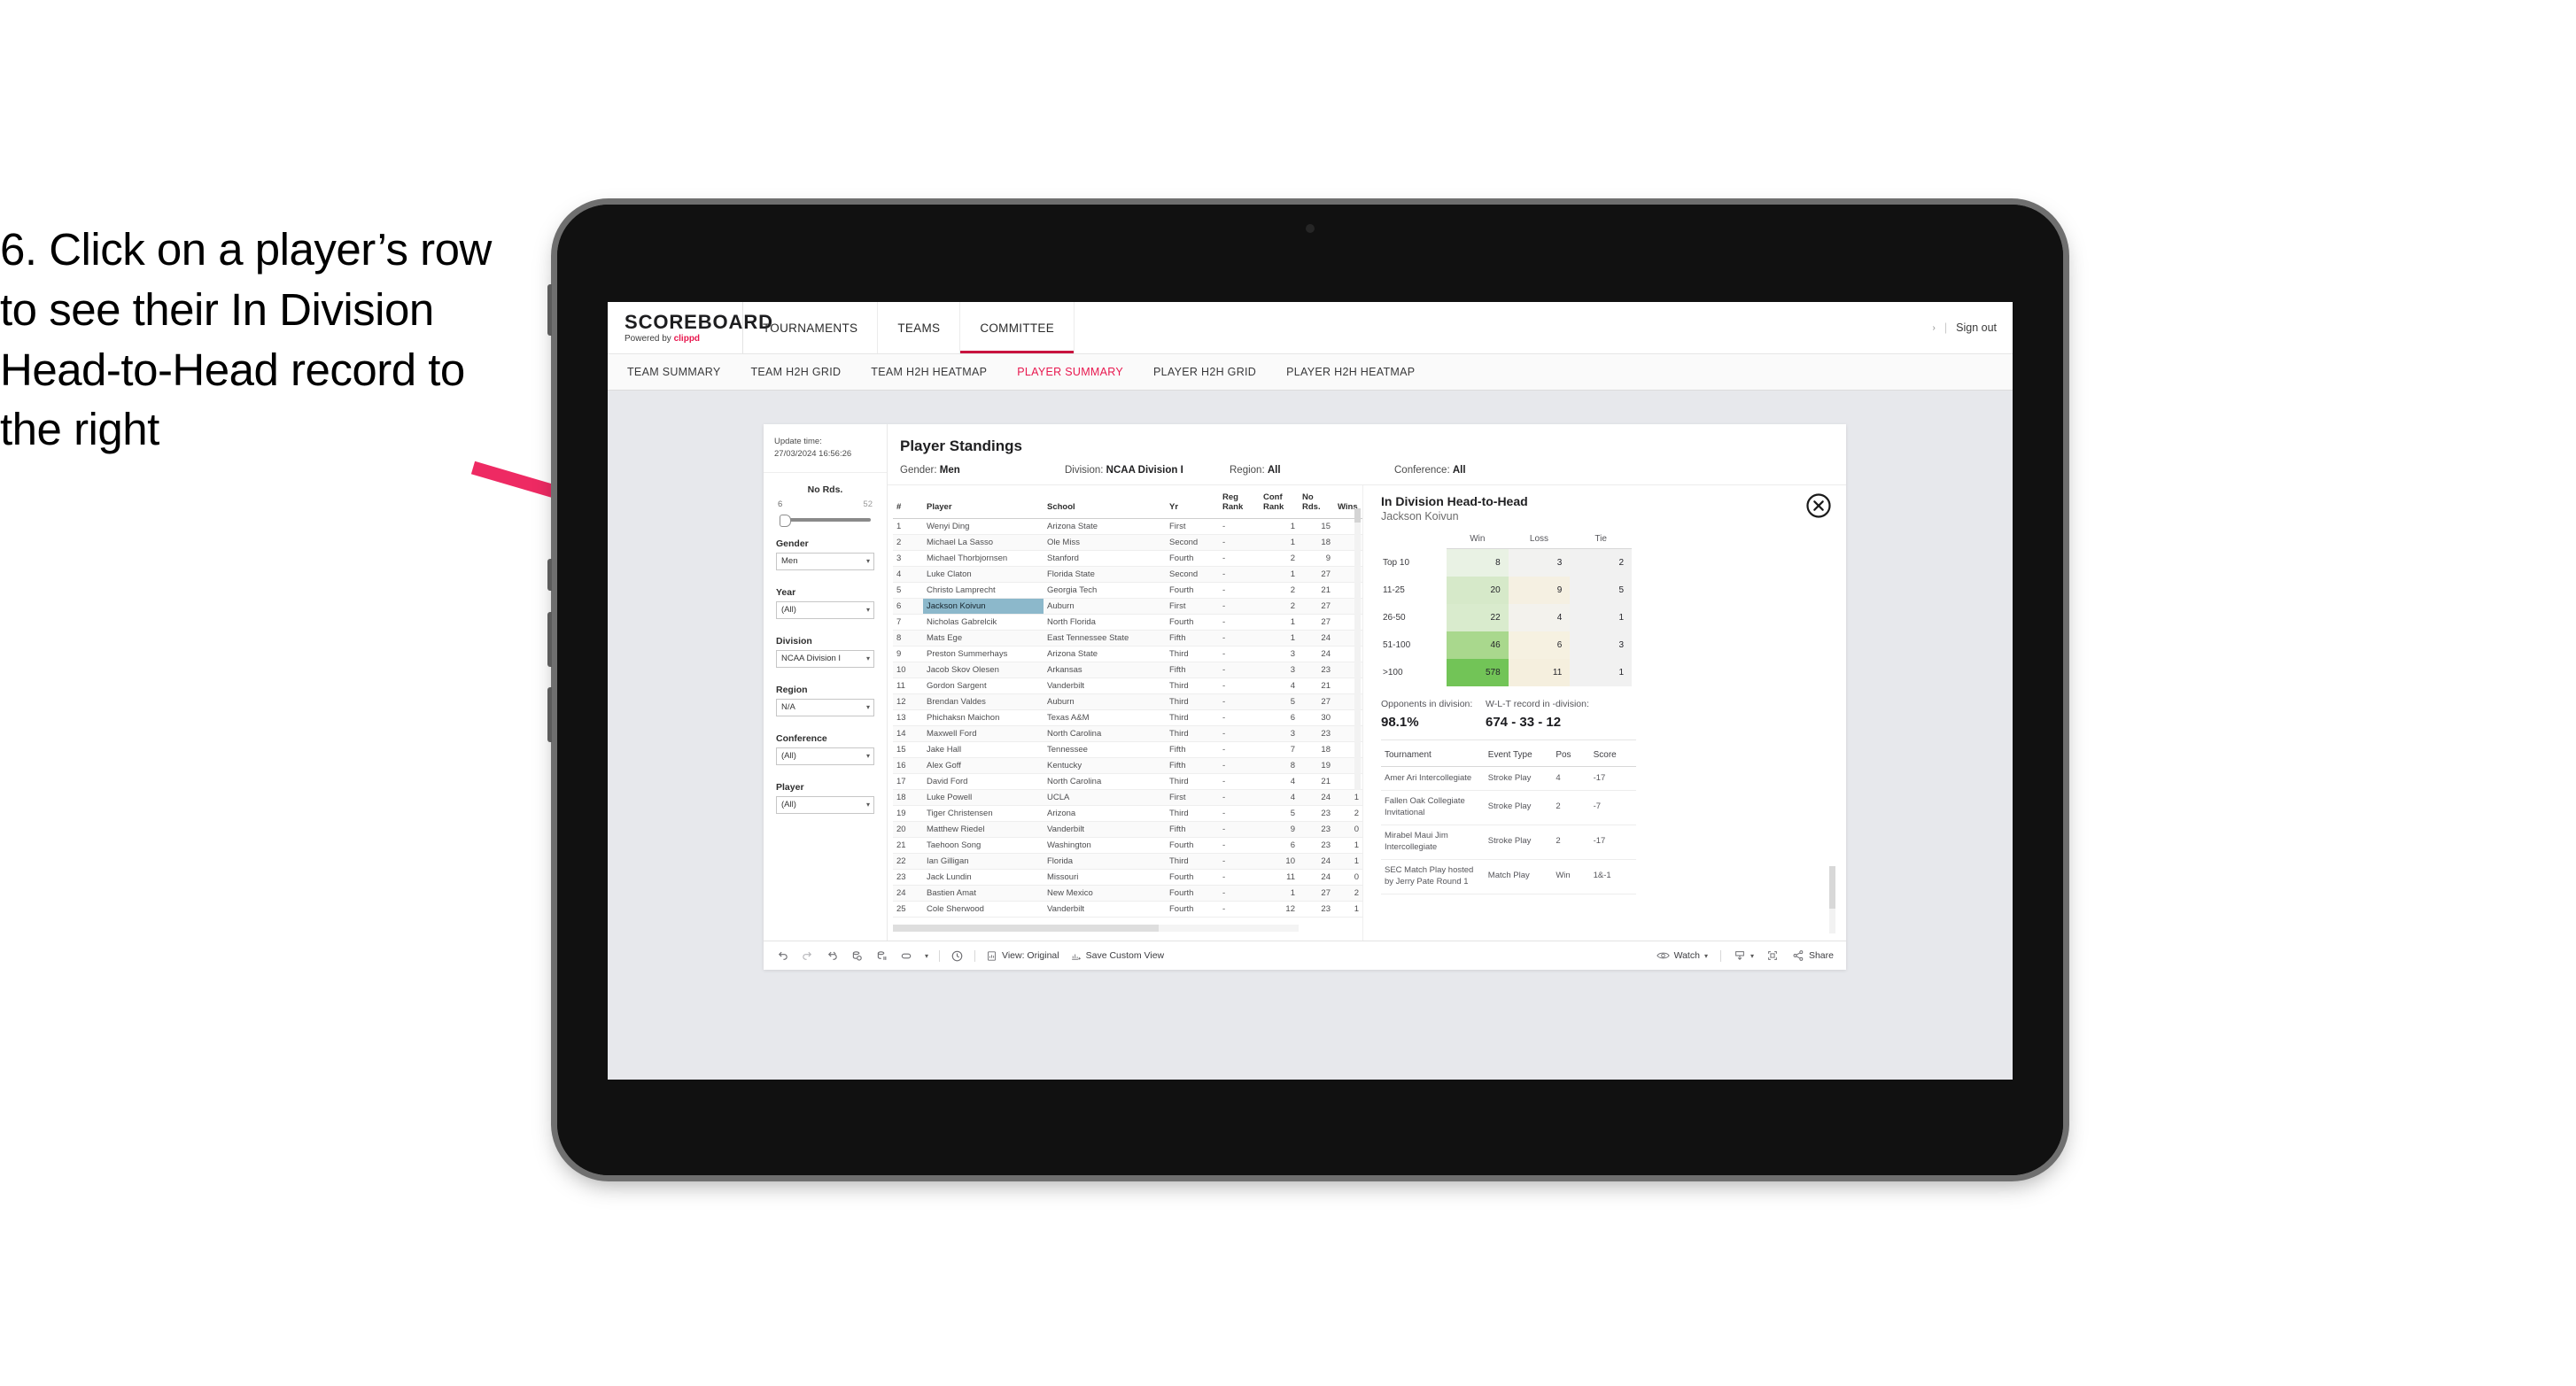  What do you see at coordinates (1682, 956) in the screenshot?
I see `watch-button: Watch ▾` at bounding box center [1682, 956].